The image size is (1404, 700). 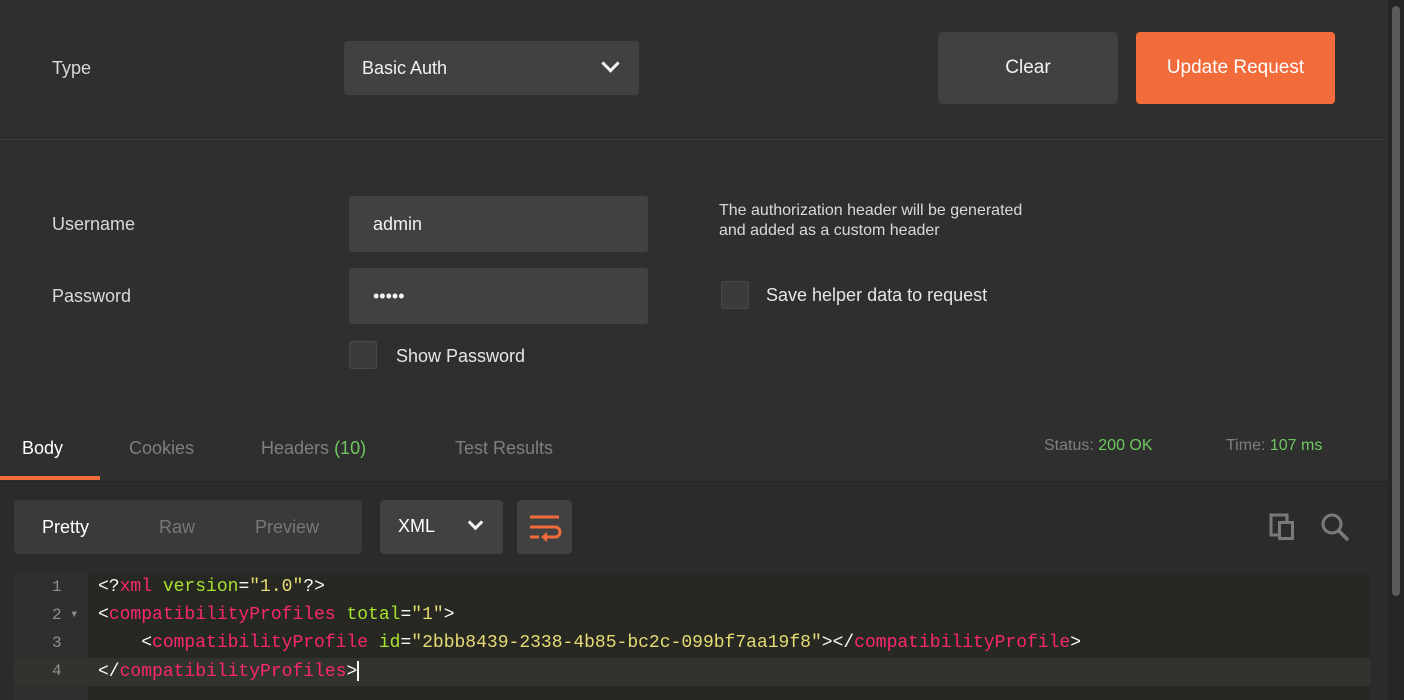 What do you see at coordinates (57, 643) in the screenshot?
I see `line-number: 3` at bounding box center [57, 643].